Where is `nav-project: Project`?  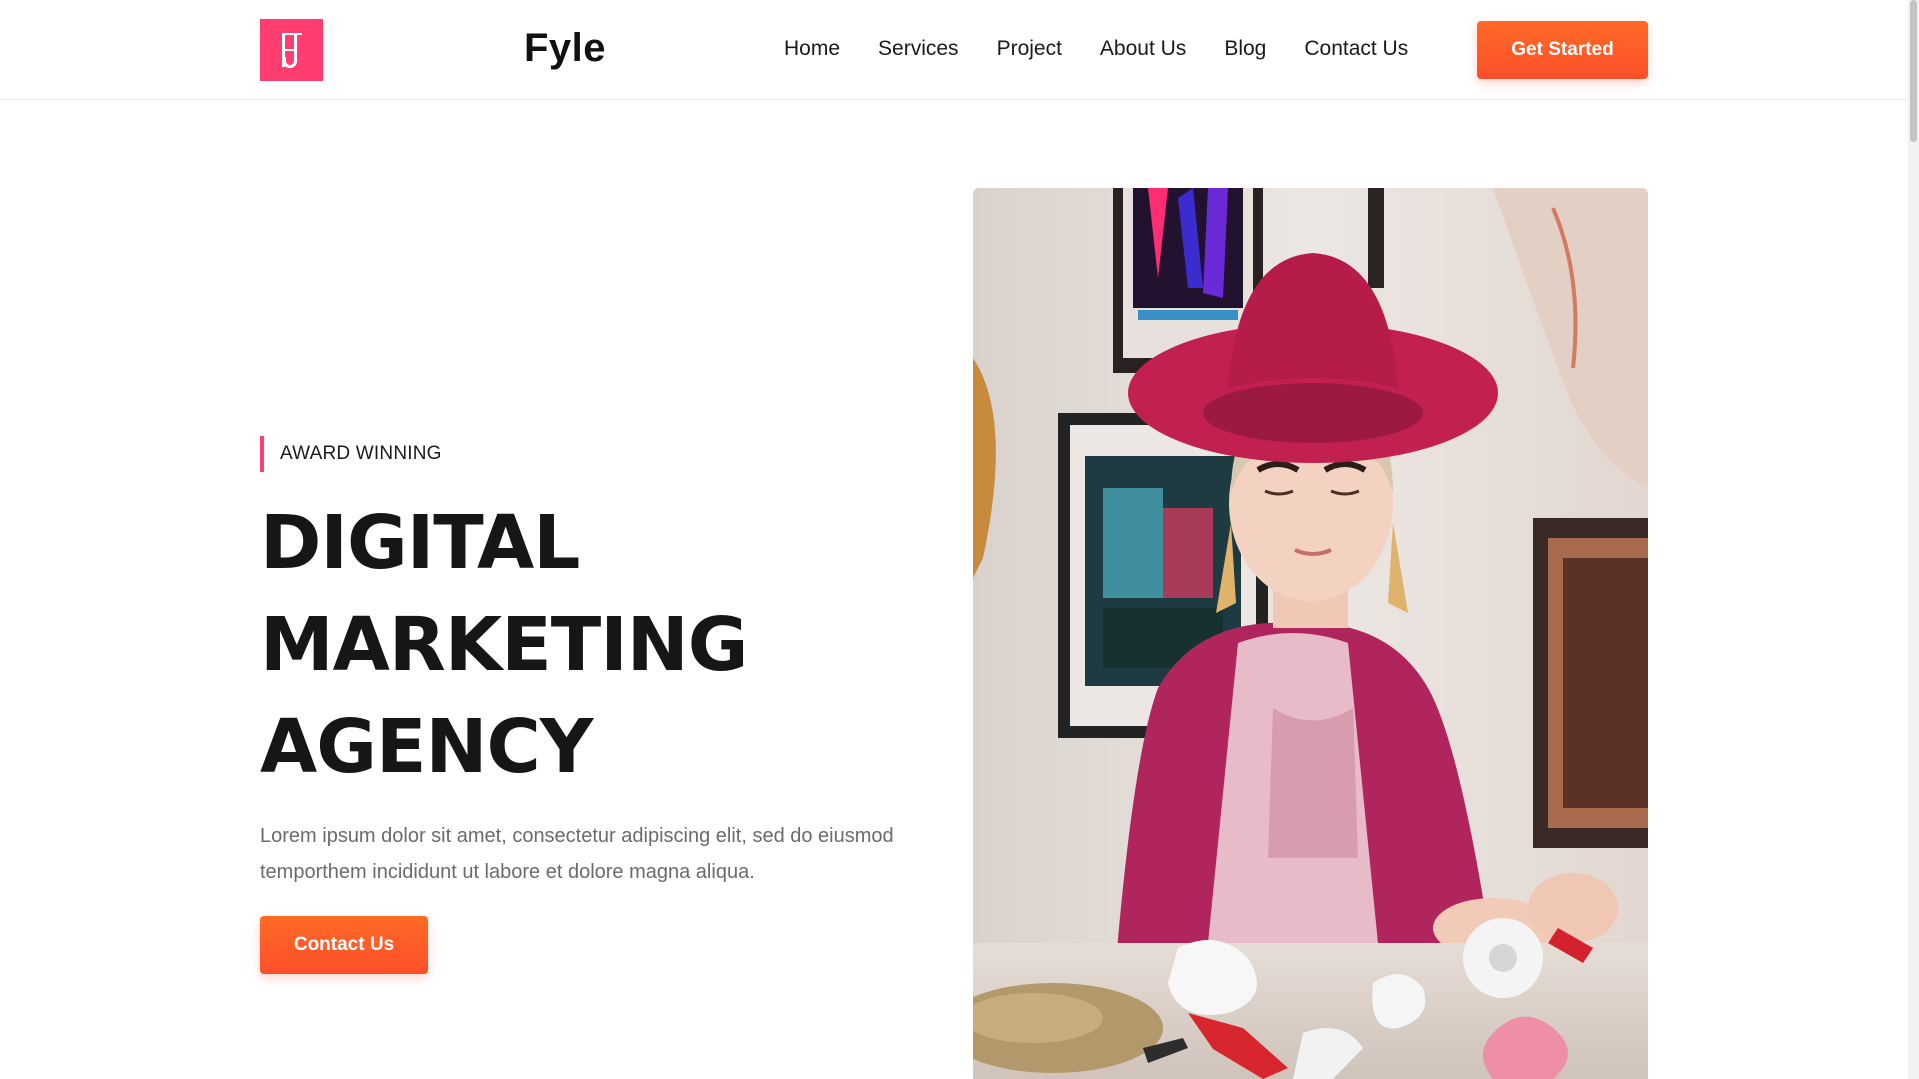
nav-project: Project is located at coordinates (1029, 49).